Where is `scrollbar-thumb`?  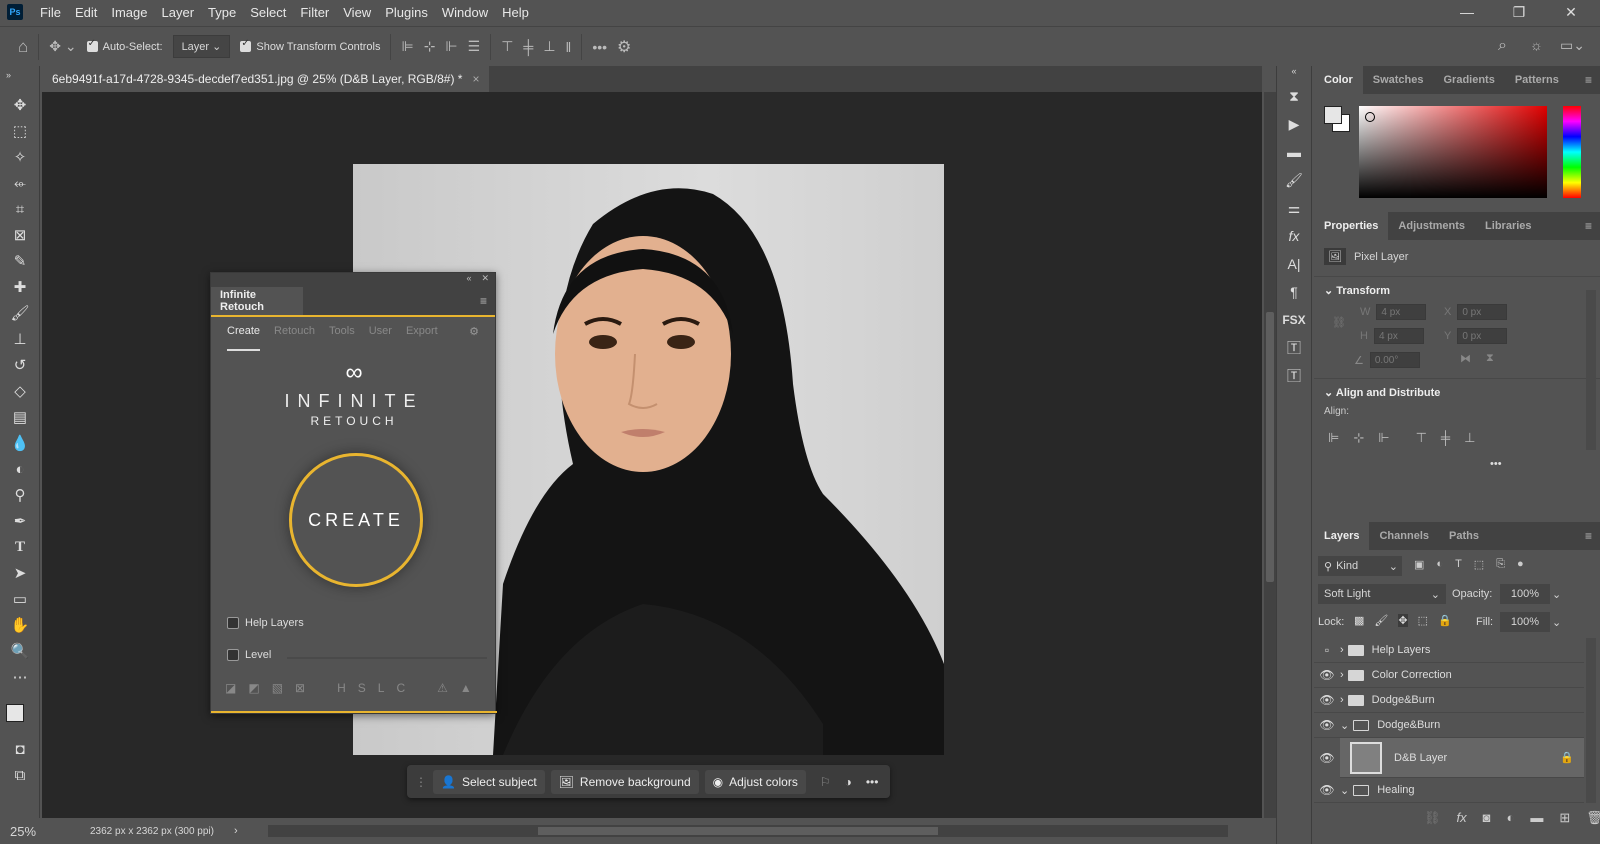 scrollbar-thumb is located at coordinates (1270, 447).